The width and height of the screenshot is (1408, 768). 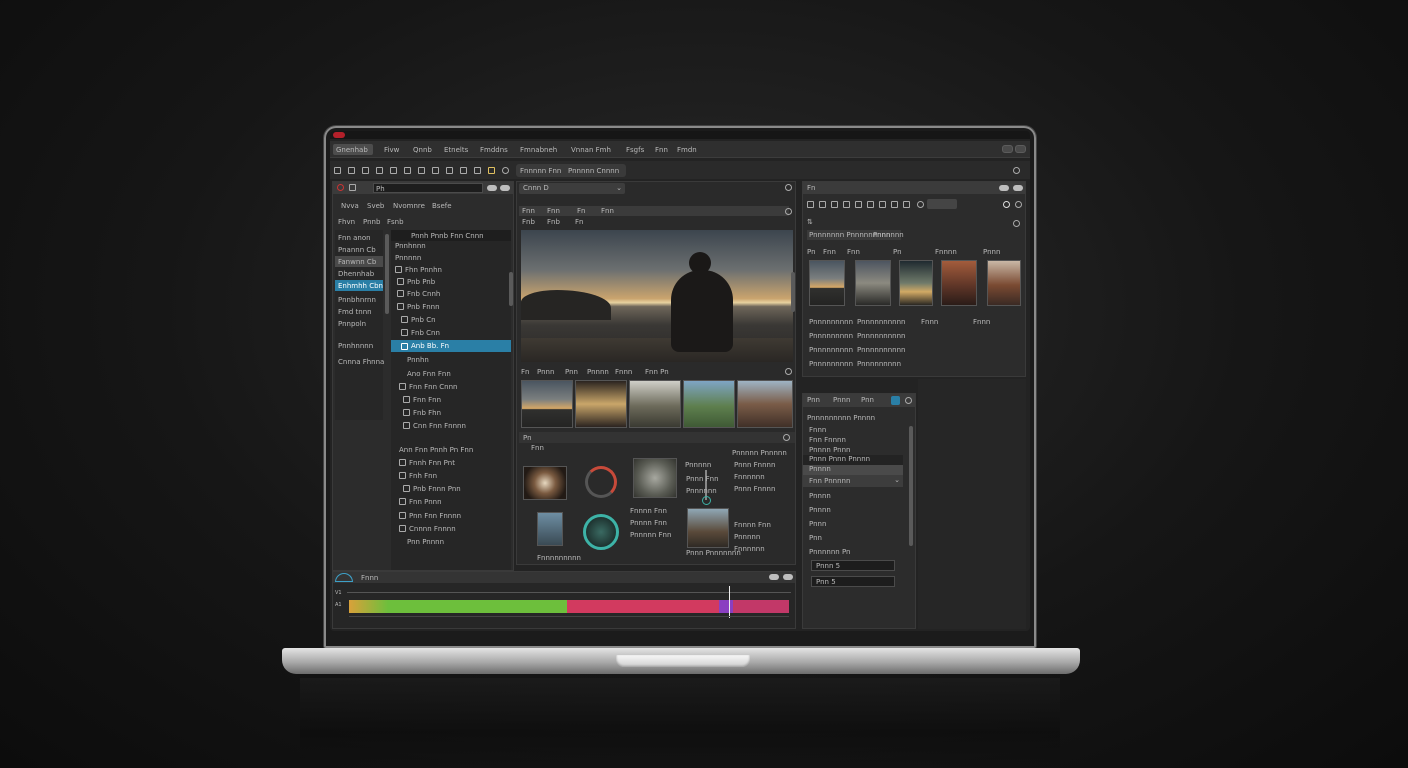 I want to click on category-item-selected: Enhmhh Cbn, so click(x=359, y=285).